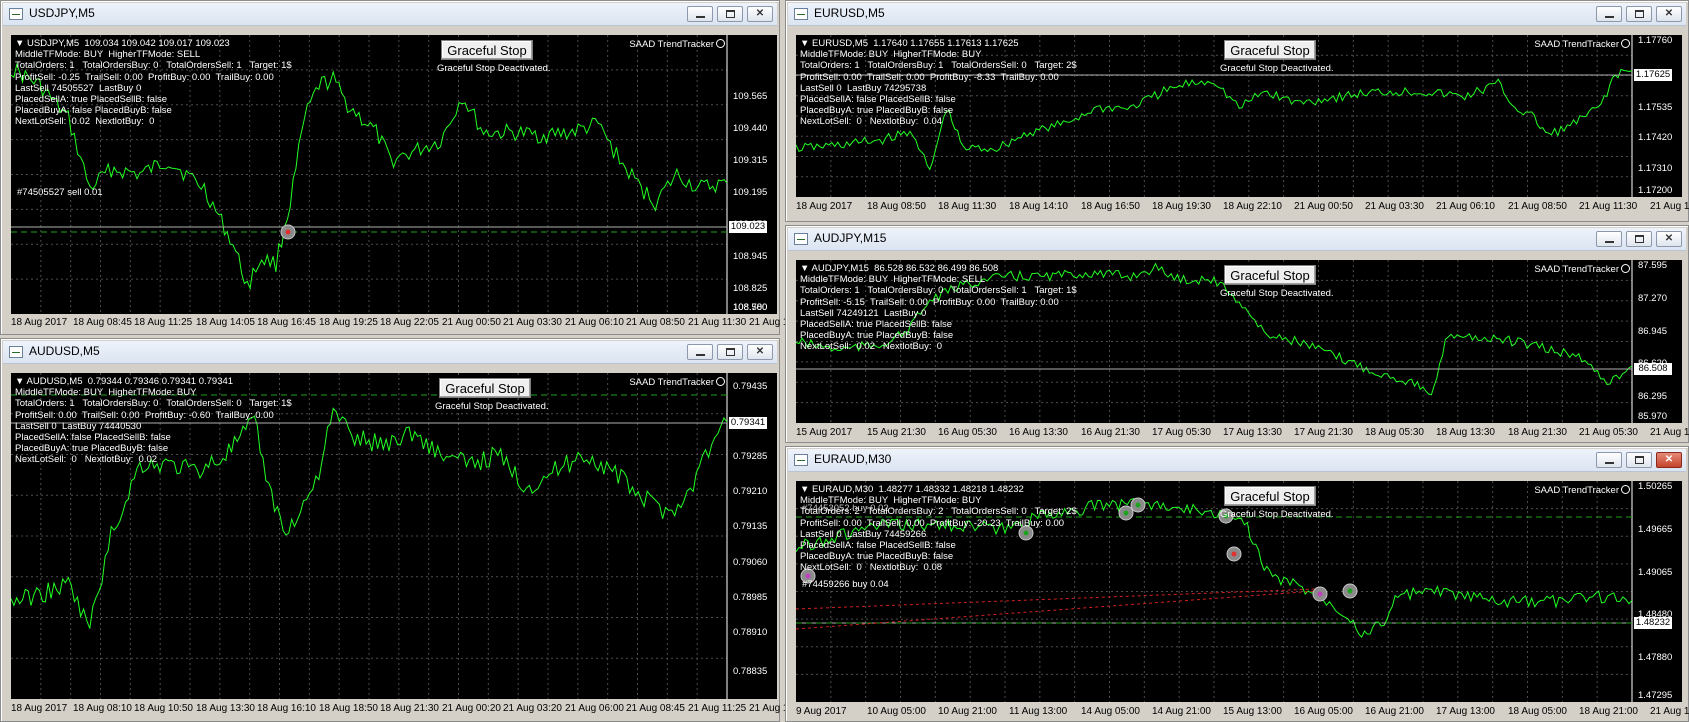 This screenshot has width=1689, height=722. I want to click on window-titlebar: AUDJPY,M15 ✕, so click(1237, 239).